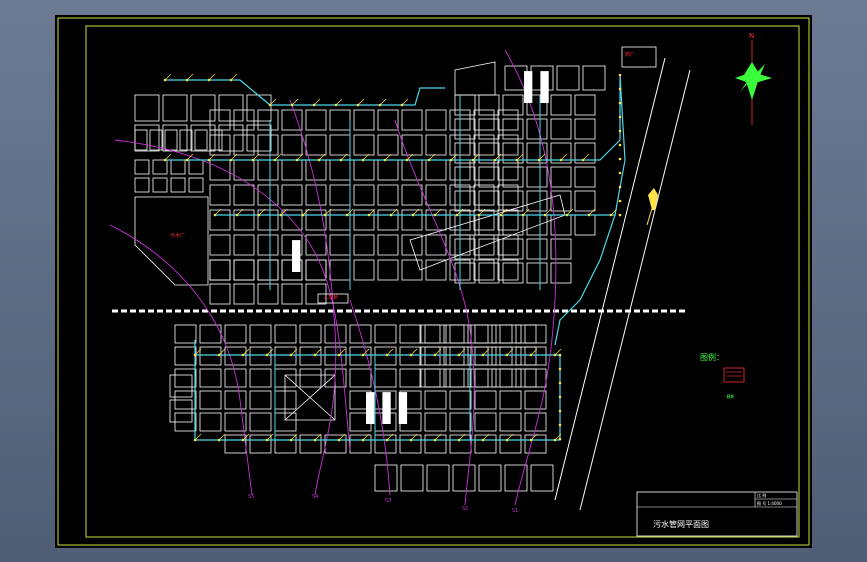  Describe the element at coordinates (729, 396) in the screenshot. I see `legend-item: · 截断` at that location.